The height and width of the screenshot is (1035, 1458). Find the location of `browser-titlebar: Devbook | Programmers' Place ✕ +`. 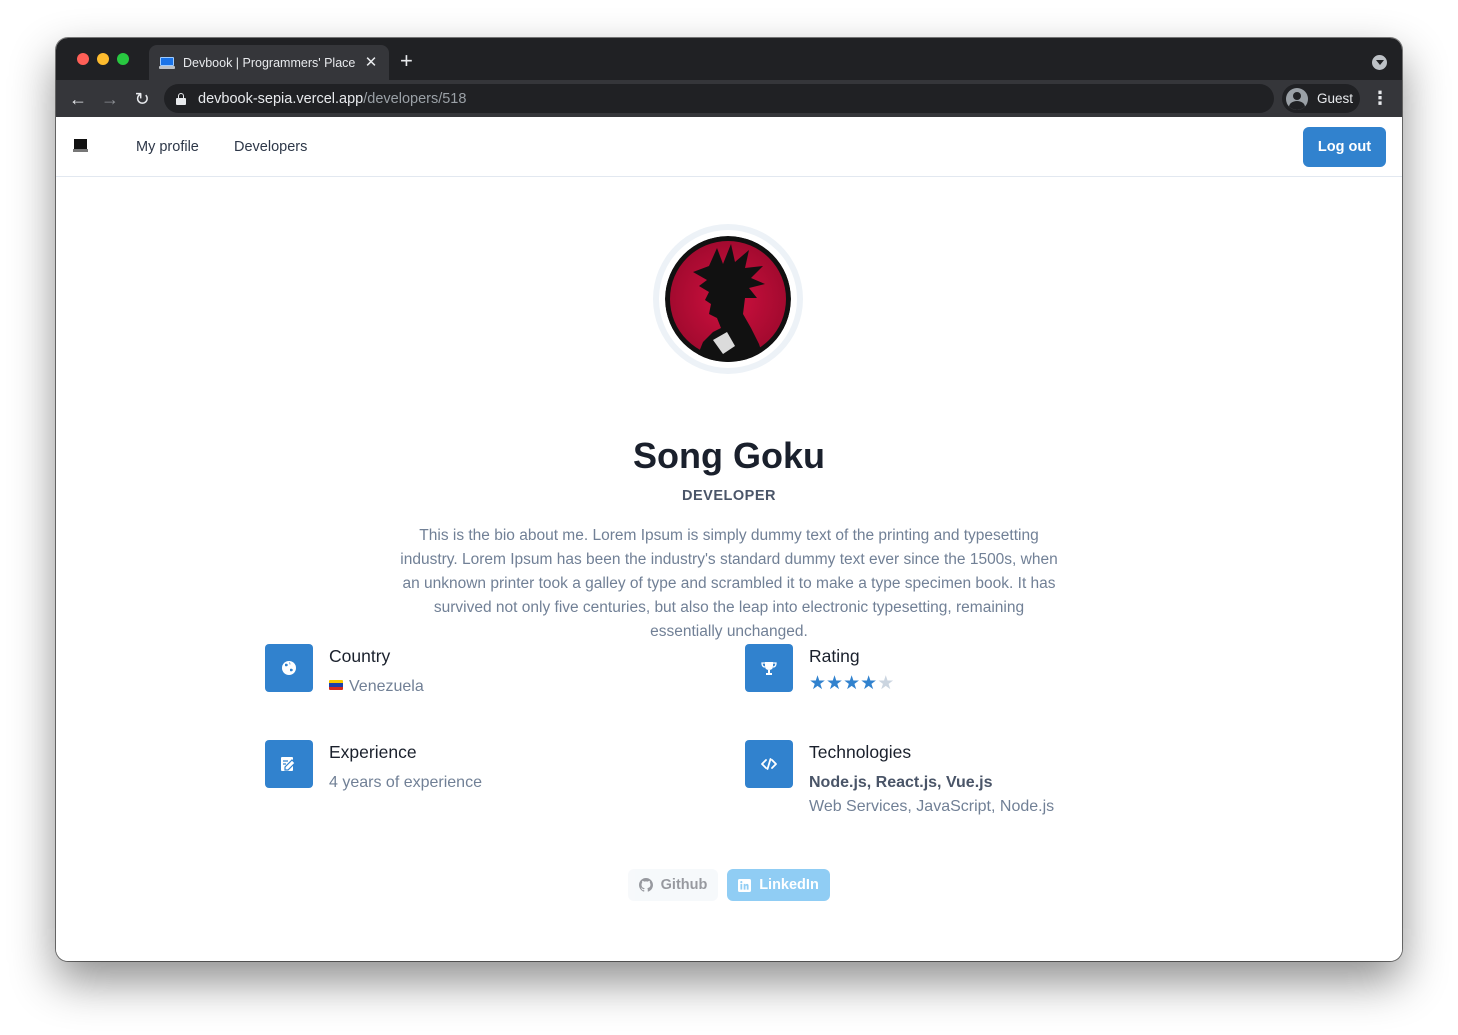

browser-titlebar: Devbook | Programmers' Place ✕ + is located at coordinates (729, 59).